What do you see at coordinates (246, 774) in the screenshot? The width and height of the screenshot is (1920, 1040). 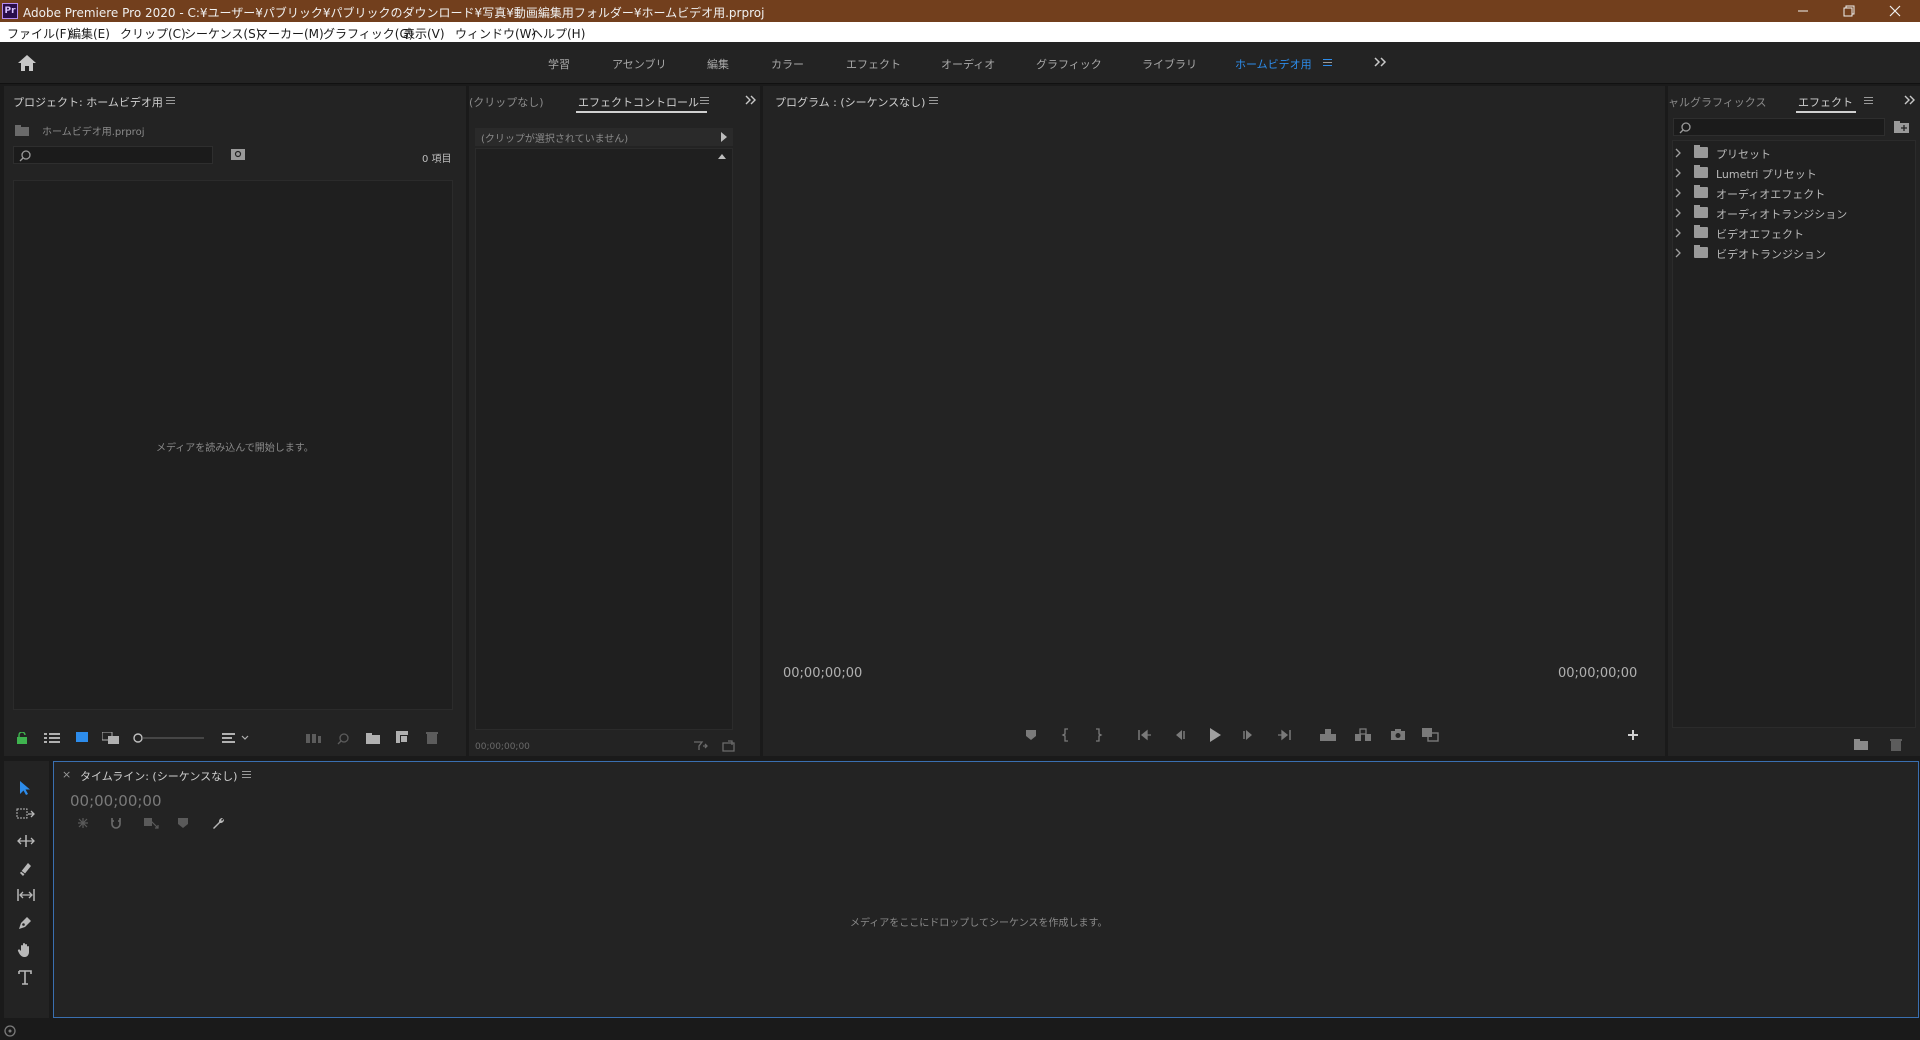 I see `timeline-menu-icon` at bounding box center [246, 774].